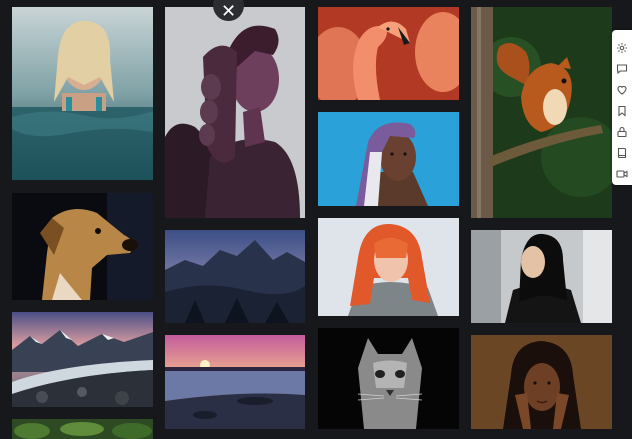 The height and width of the screenshot is (439, 632). Describe the element at coordinates (235, 112) in the screenshot. I see `woman-profile-braid-photo` at that location.